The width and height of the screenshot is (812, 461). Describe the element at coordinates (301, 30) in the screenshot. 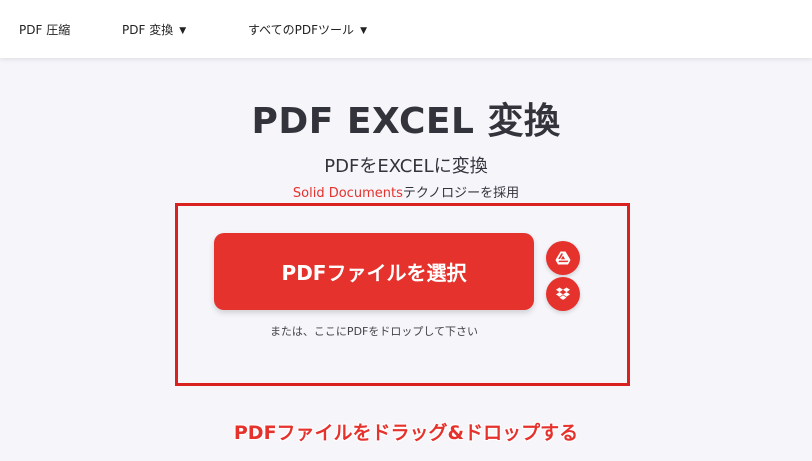

I see `nav-item-label: すべてのPDFツール` at that location.